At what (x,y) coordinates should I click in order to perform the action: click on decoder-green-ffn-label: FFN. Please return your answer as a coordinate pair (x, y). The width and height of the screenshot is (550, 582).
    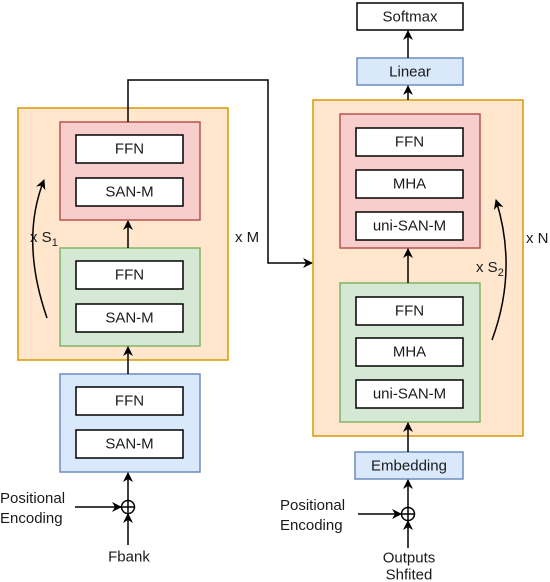
    Looking at the image, I should click on (409, 311).